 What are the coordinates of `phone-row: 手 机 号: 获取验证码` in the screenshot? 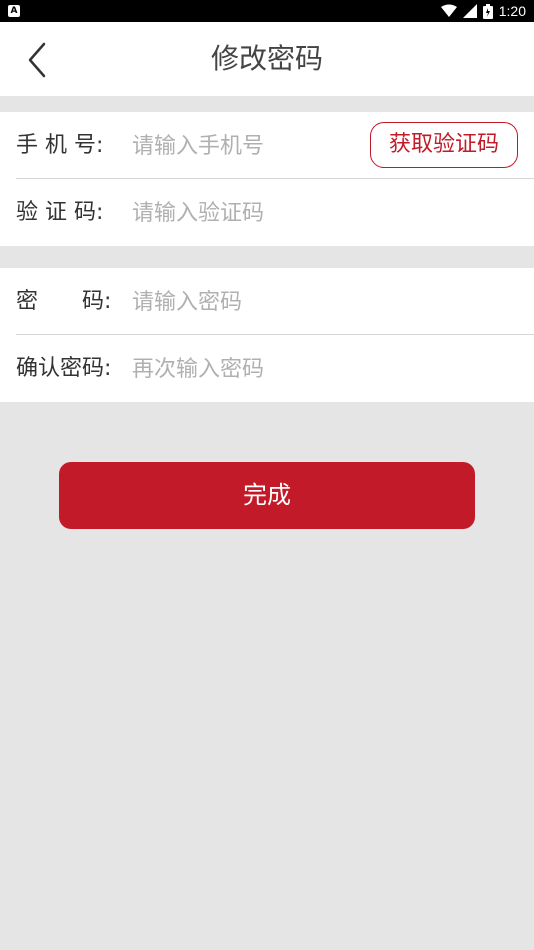 It's located at (267, 145).